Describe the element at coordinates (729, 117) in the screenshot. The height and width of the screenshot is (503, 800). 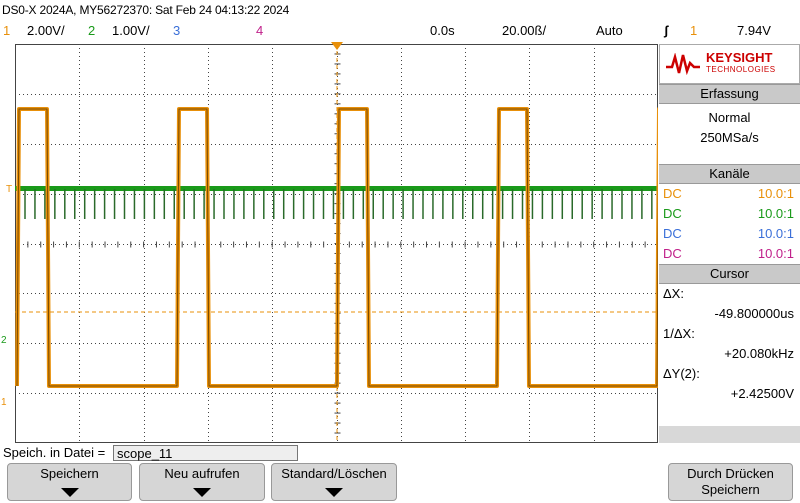
I see `acquisition-mode: Normal` at that location.